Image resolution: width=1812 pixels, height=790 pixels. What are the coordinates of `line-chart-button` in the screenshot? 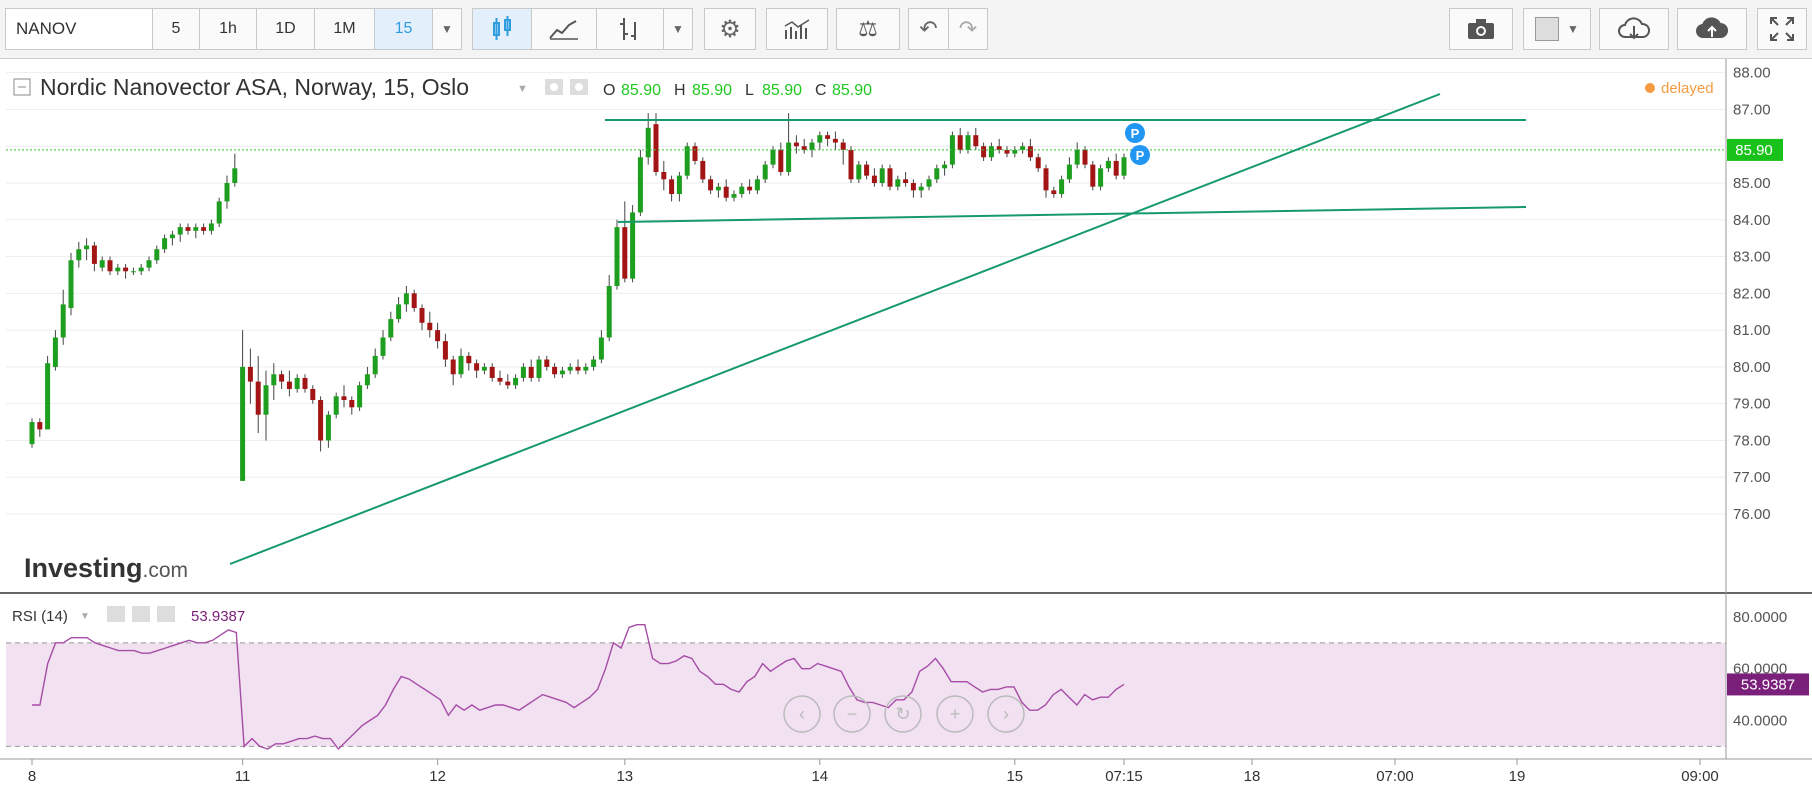 It's located at (564, 29).